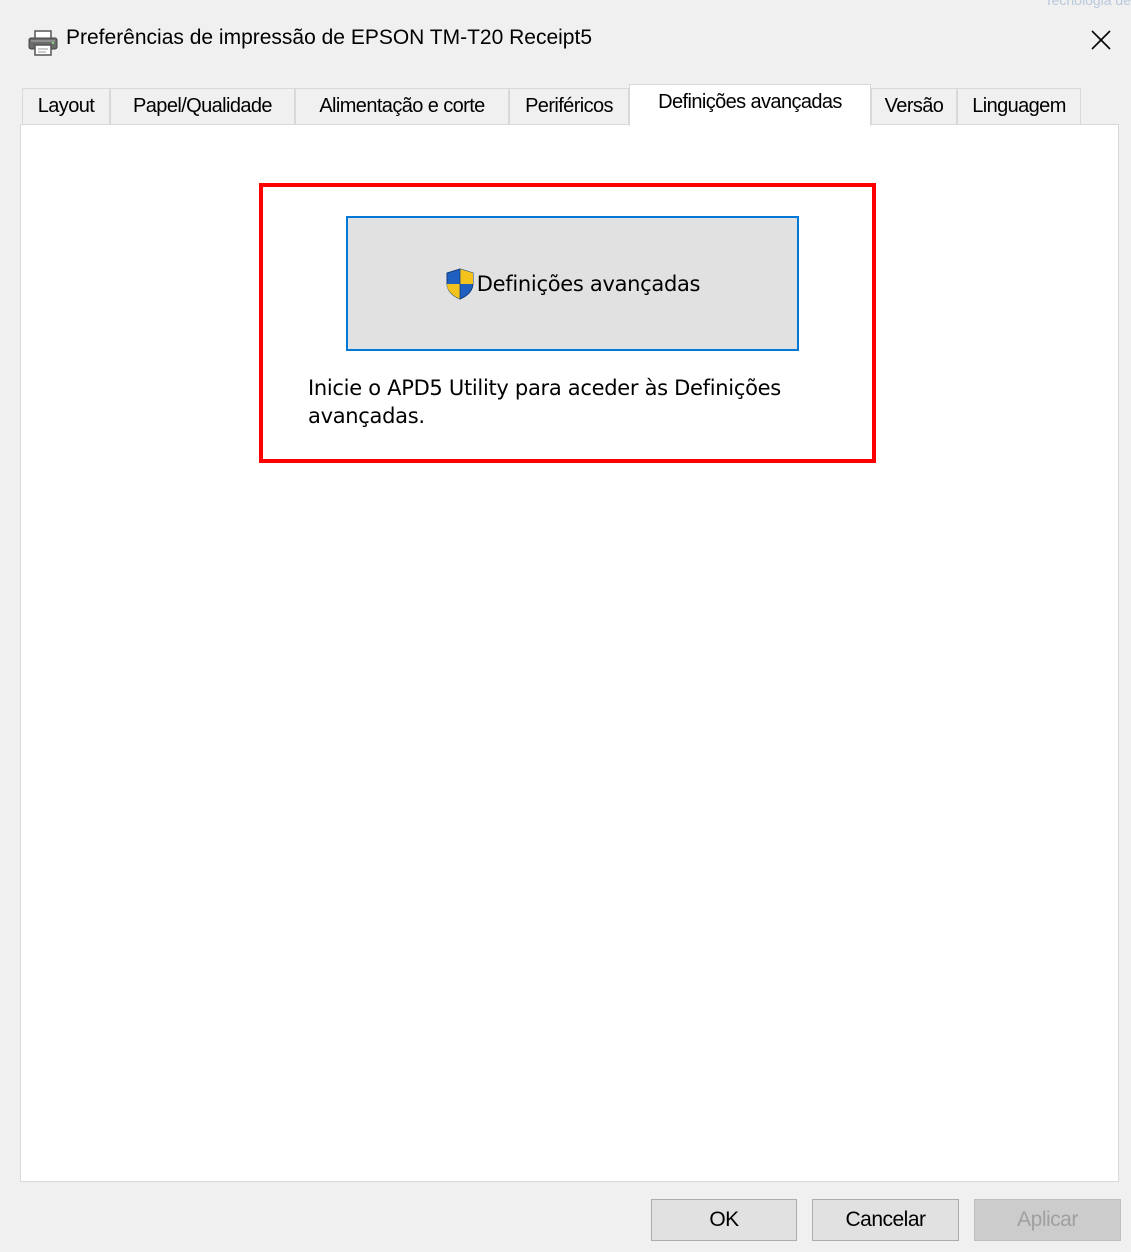 The image size is (1131, 1252). Describe the element at coordinates (724, 1220) in the screenshot. I see `ok-button: OK` at that location.